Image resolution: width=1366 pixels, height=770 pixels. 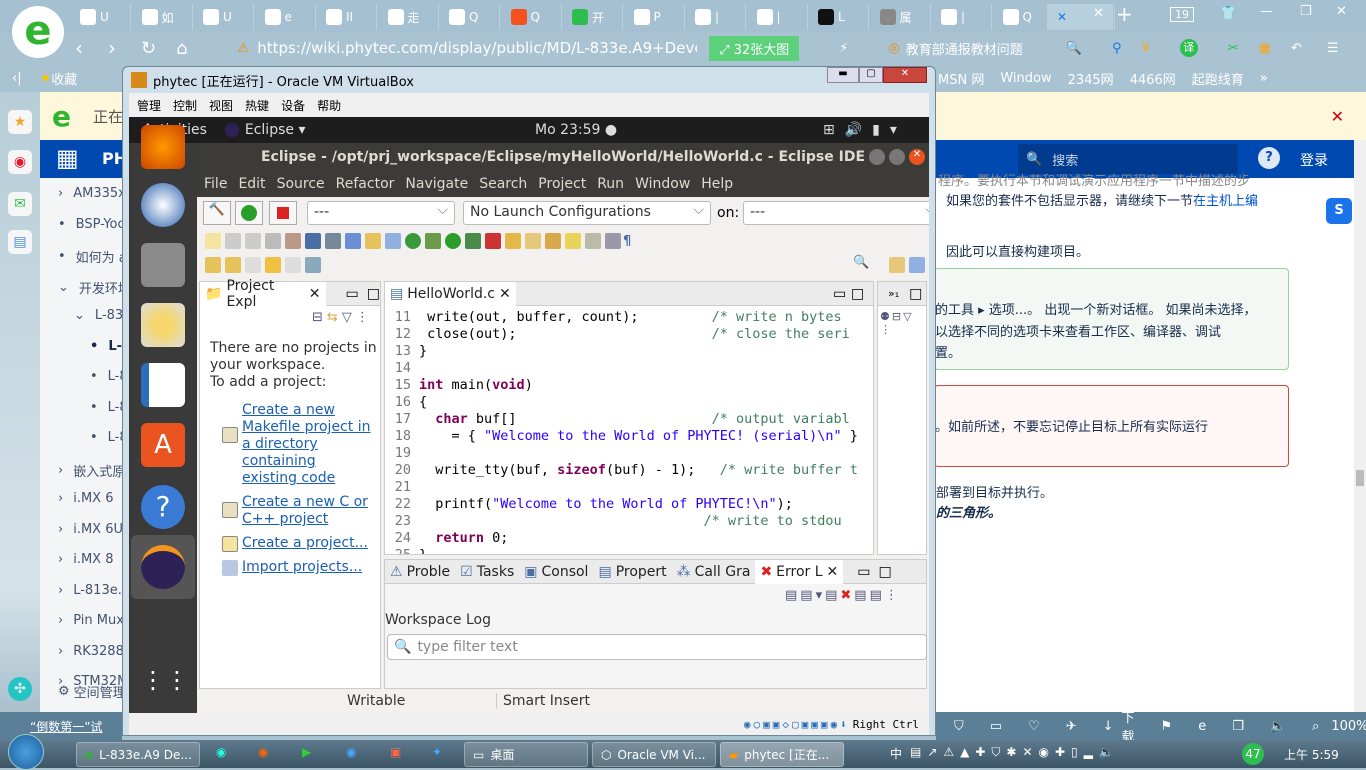 What do you see at coordinates (1337, 116) in the screenshot?
I see `notice-close-icon: ✕` at bounding box center [1337, 116].